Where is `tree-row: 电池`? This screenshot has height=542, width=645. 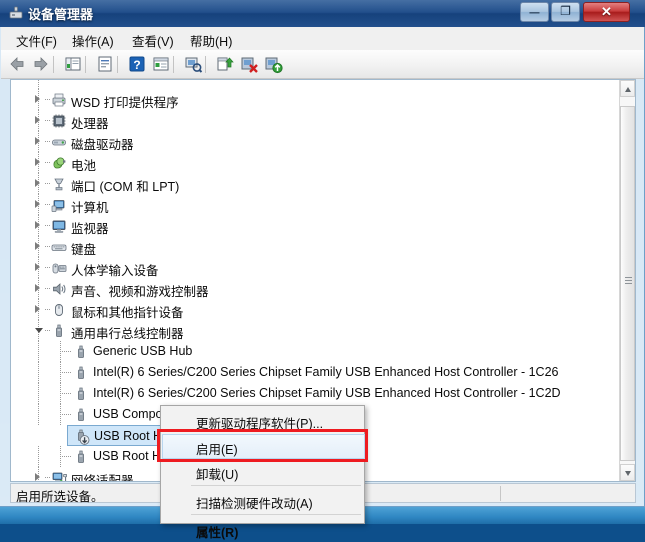 tree-row: 电池 is located at coordinates (315, 162).